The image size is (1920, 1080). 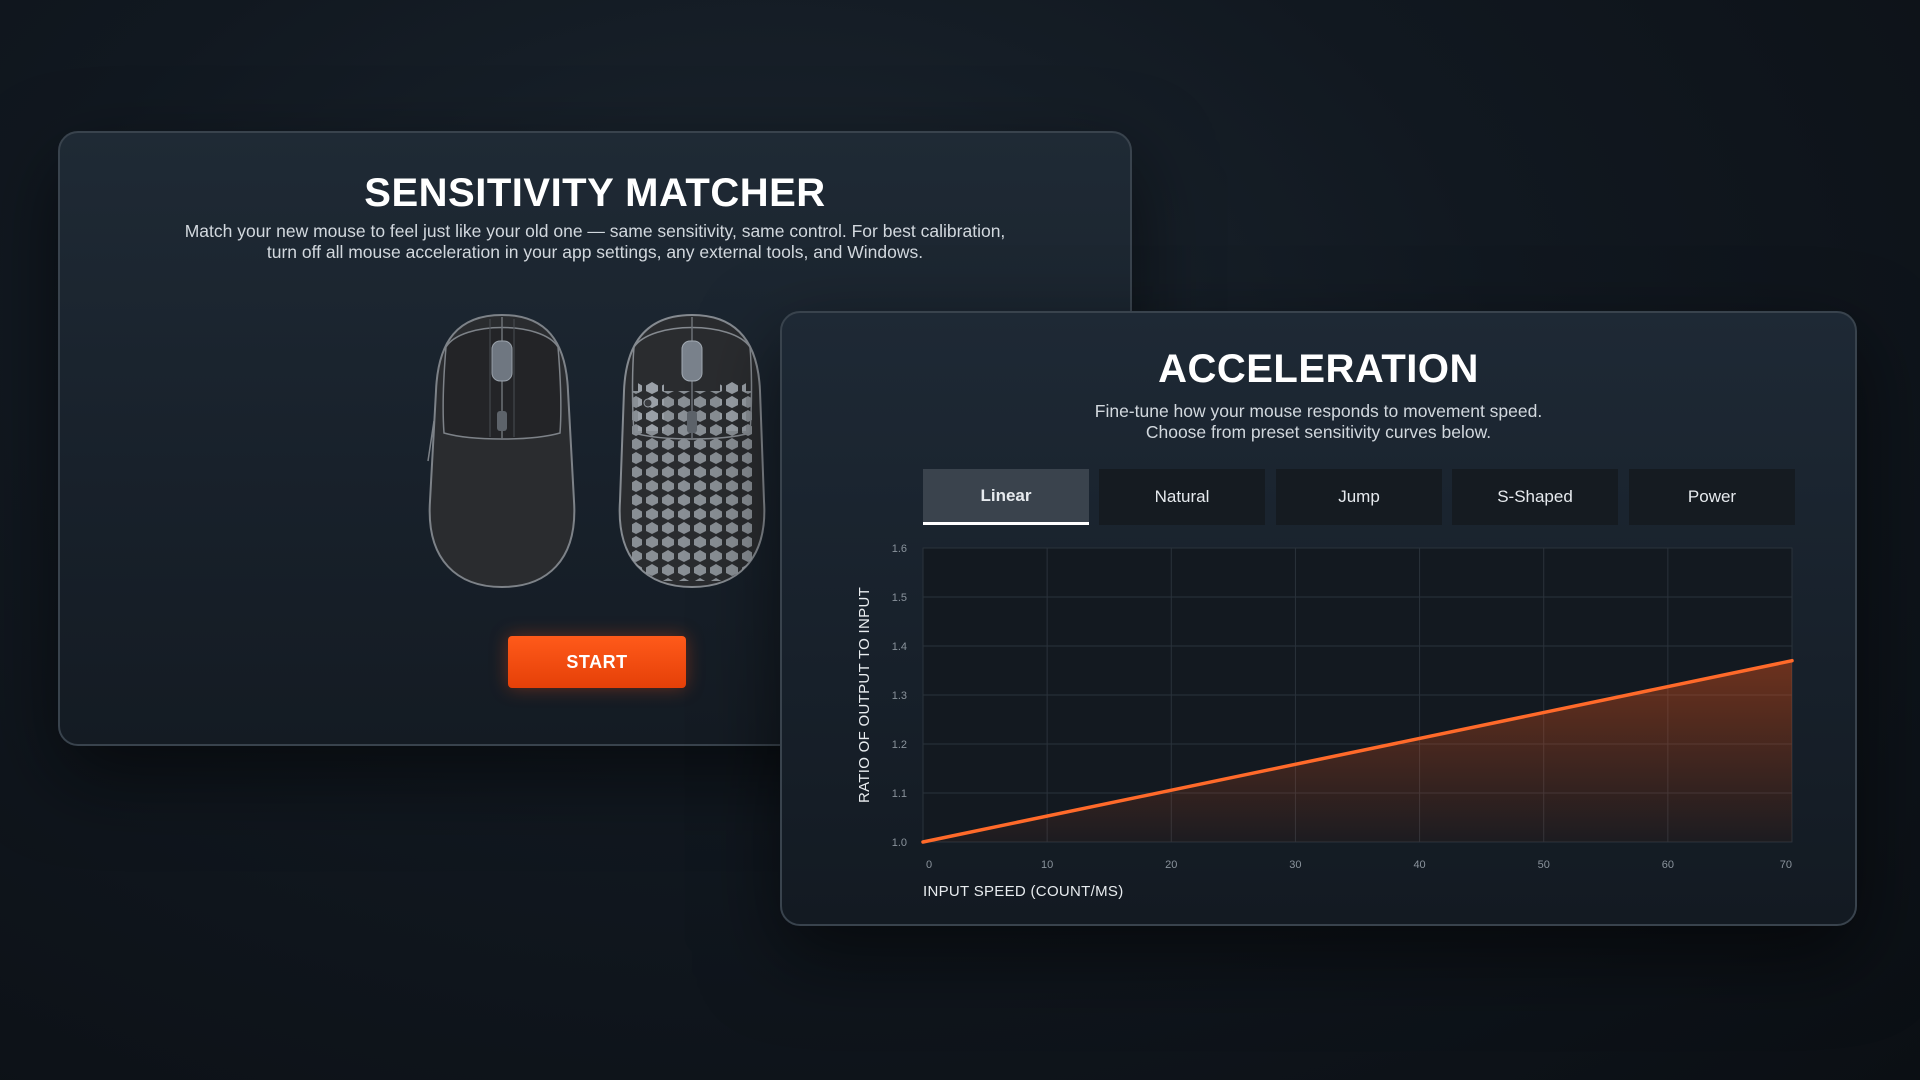 I want to click on y-tick-label: 1.2, so click(x=899, y=745).